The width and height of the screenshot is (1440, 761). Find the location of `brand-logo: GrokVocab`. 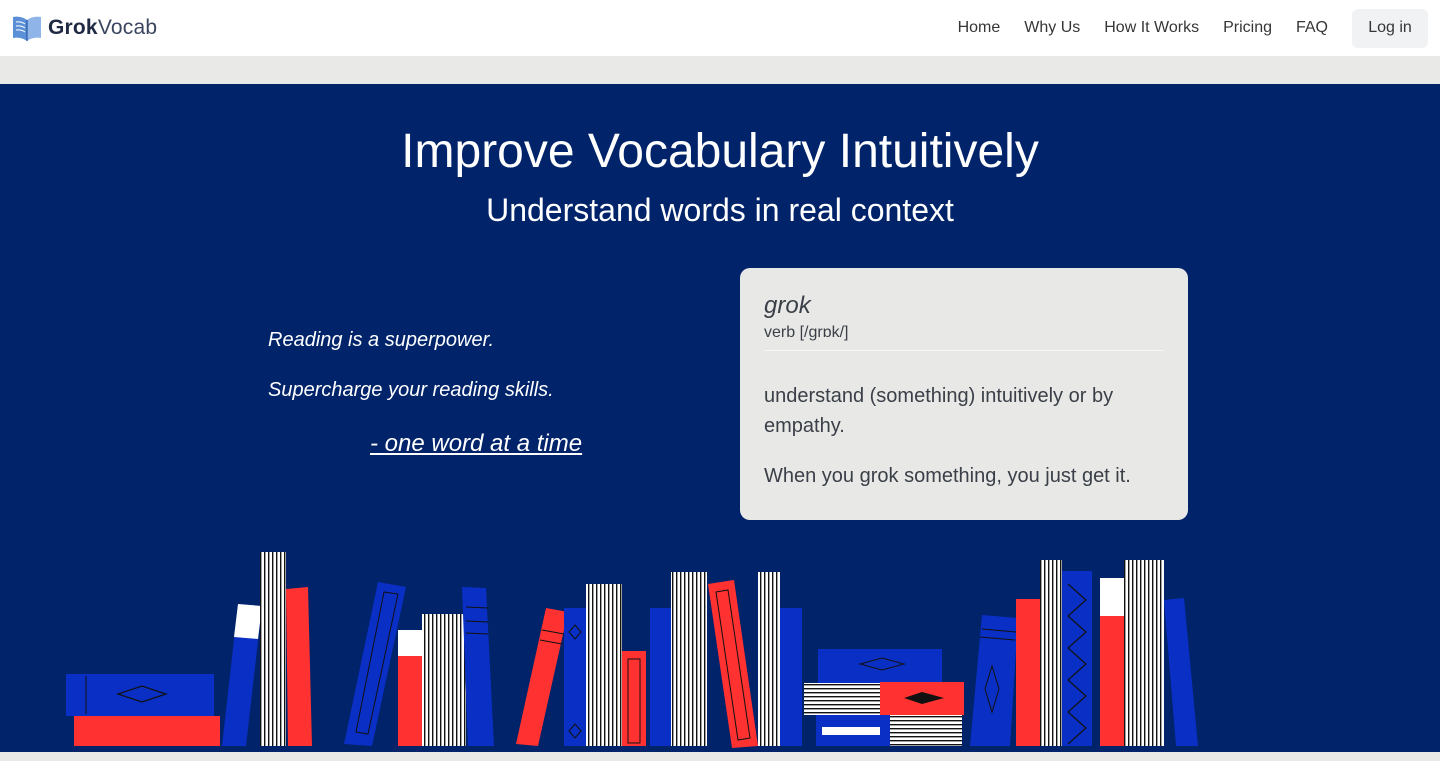

brand-logo: GrokVocab is located at coordinates (84, 28).